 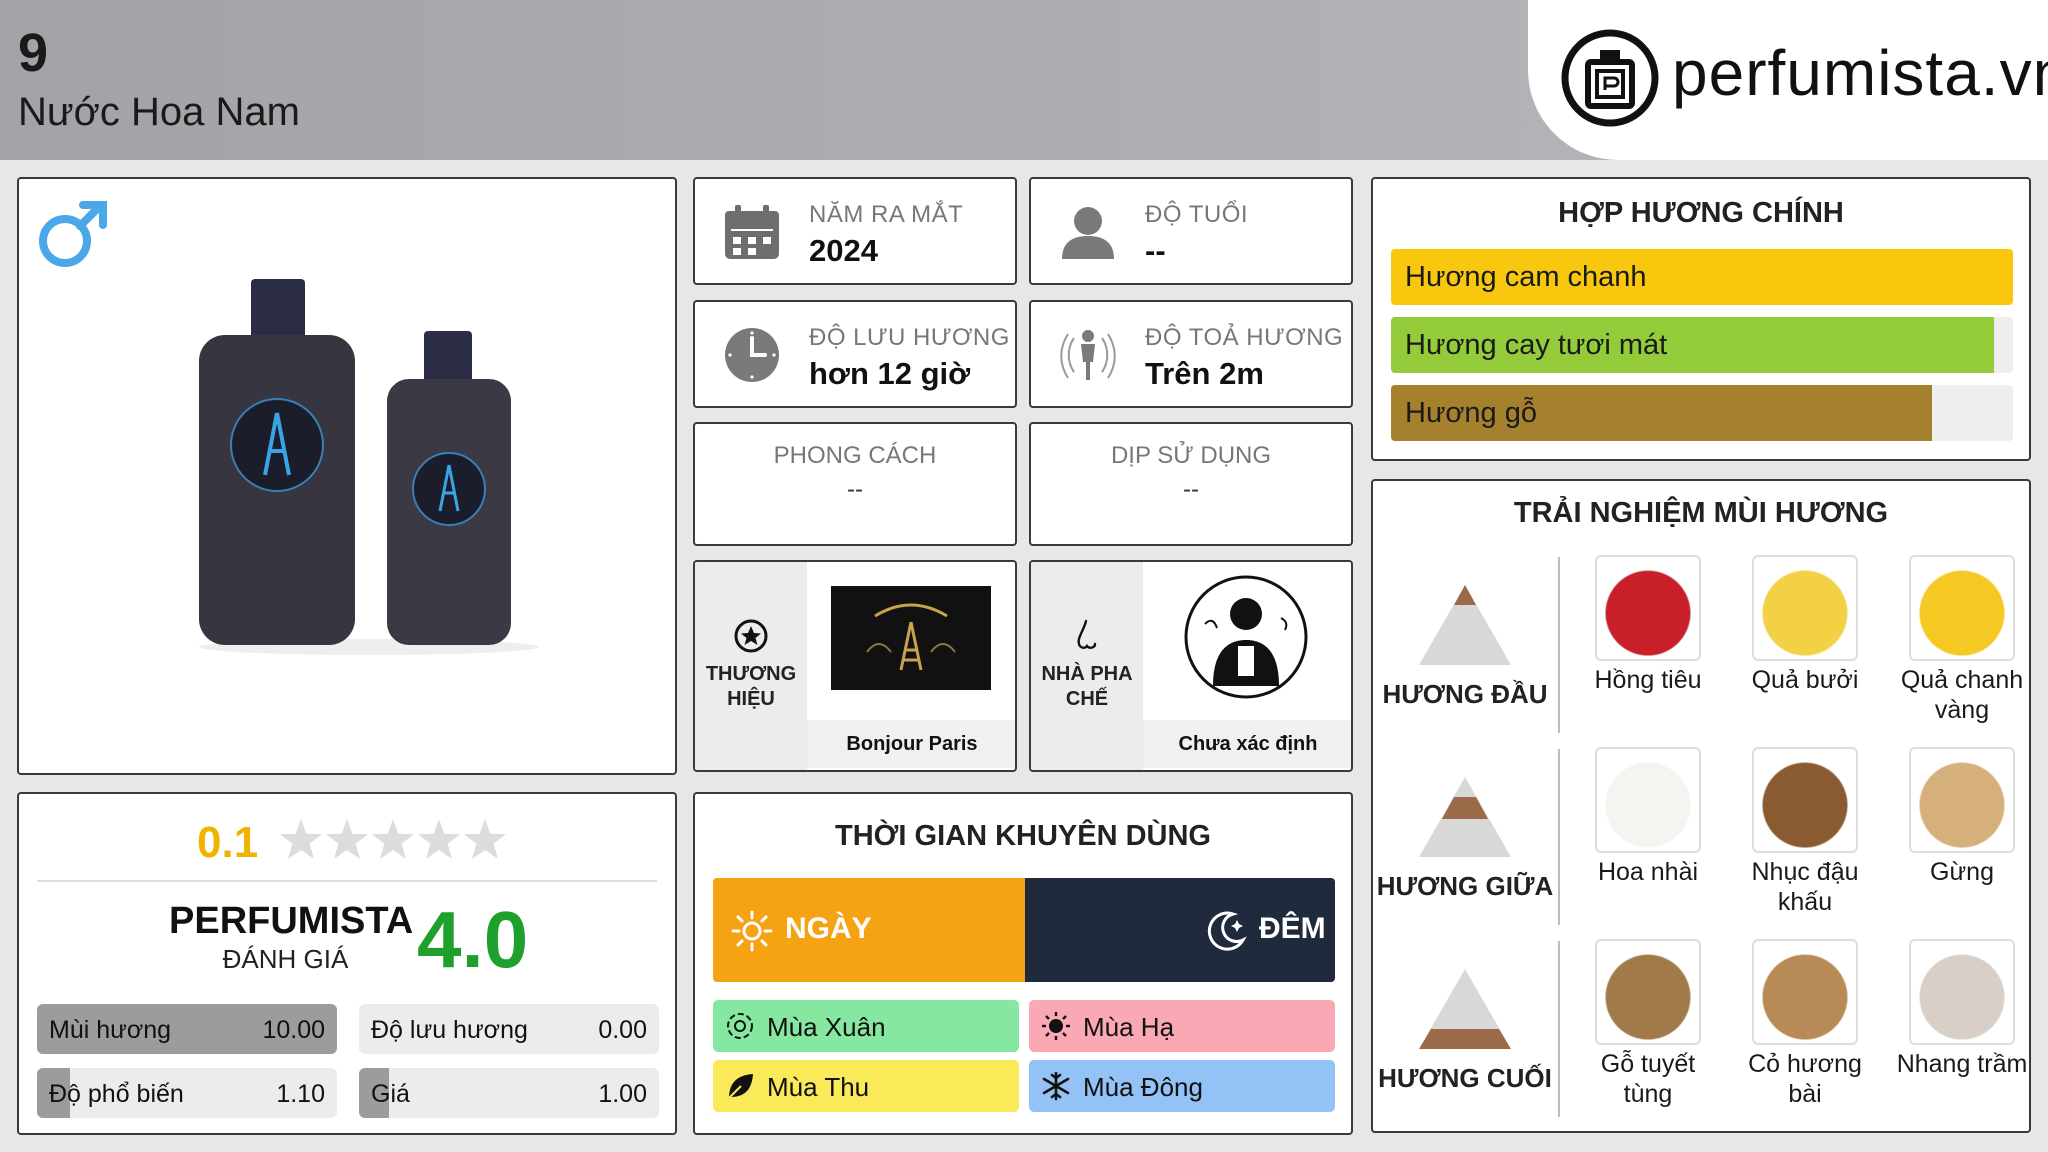 What do you see at coordinates (1701, 513) in the screenshot?
I see `experience-title: TRẢI NGHIỆM MÙI HƯƠNG` at bounding box center [1701, 513].